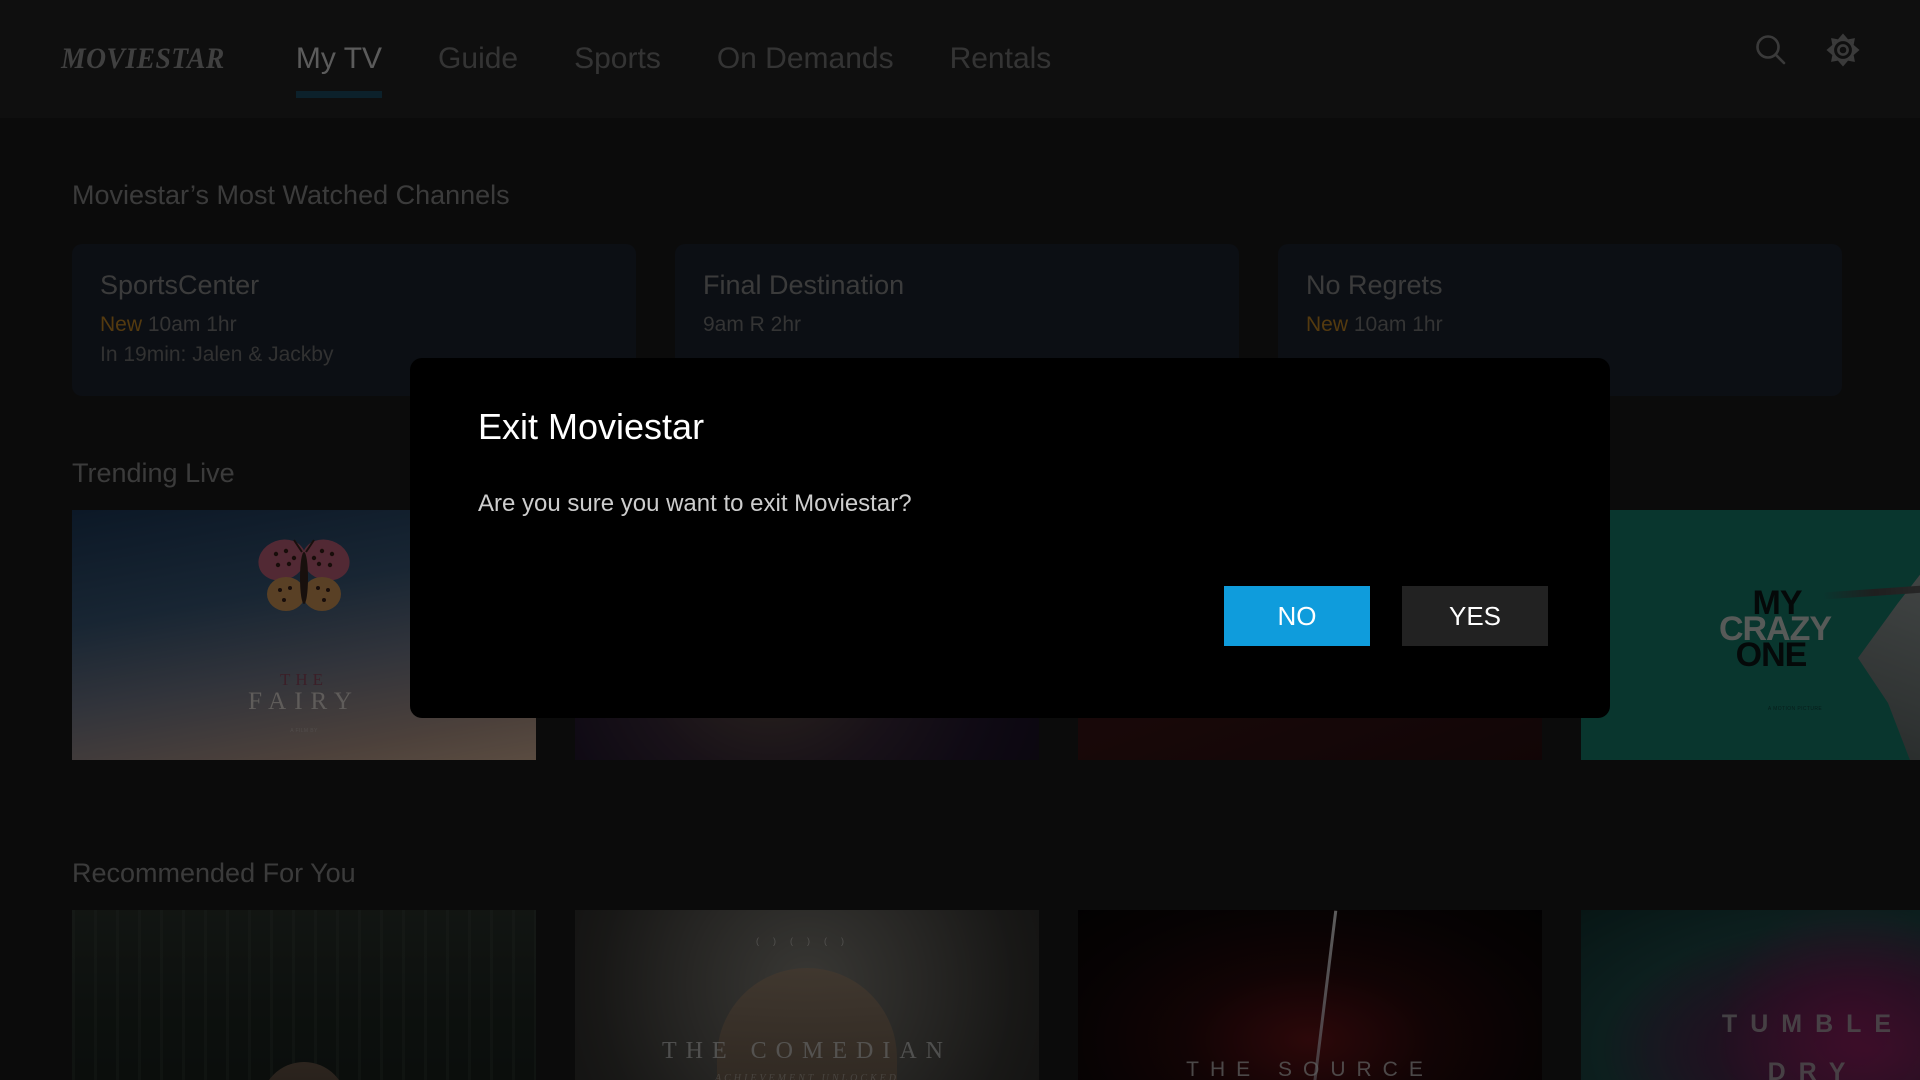 The width and height of the screenshot is (1920, 1080). I want to click on no-button: NO, so click(1297, 616).